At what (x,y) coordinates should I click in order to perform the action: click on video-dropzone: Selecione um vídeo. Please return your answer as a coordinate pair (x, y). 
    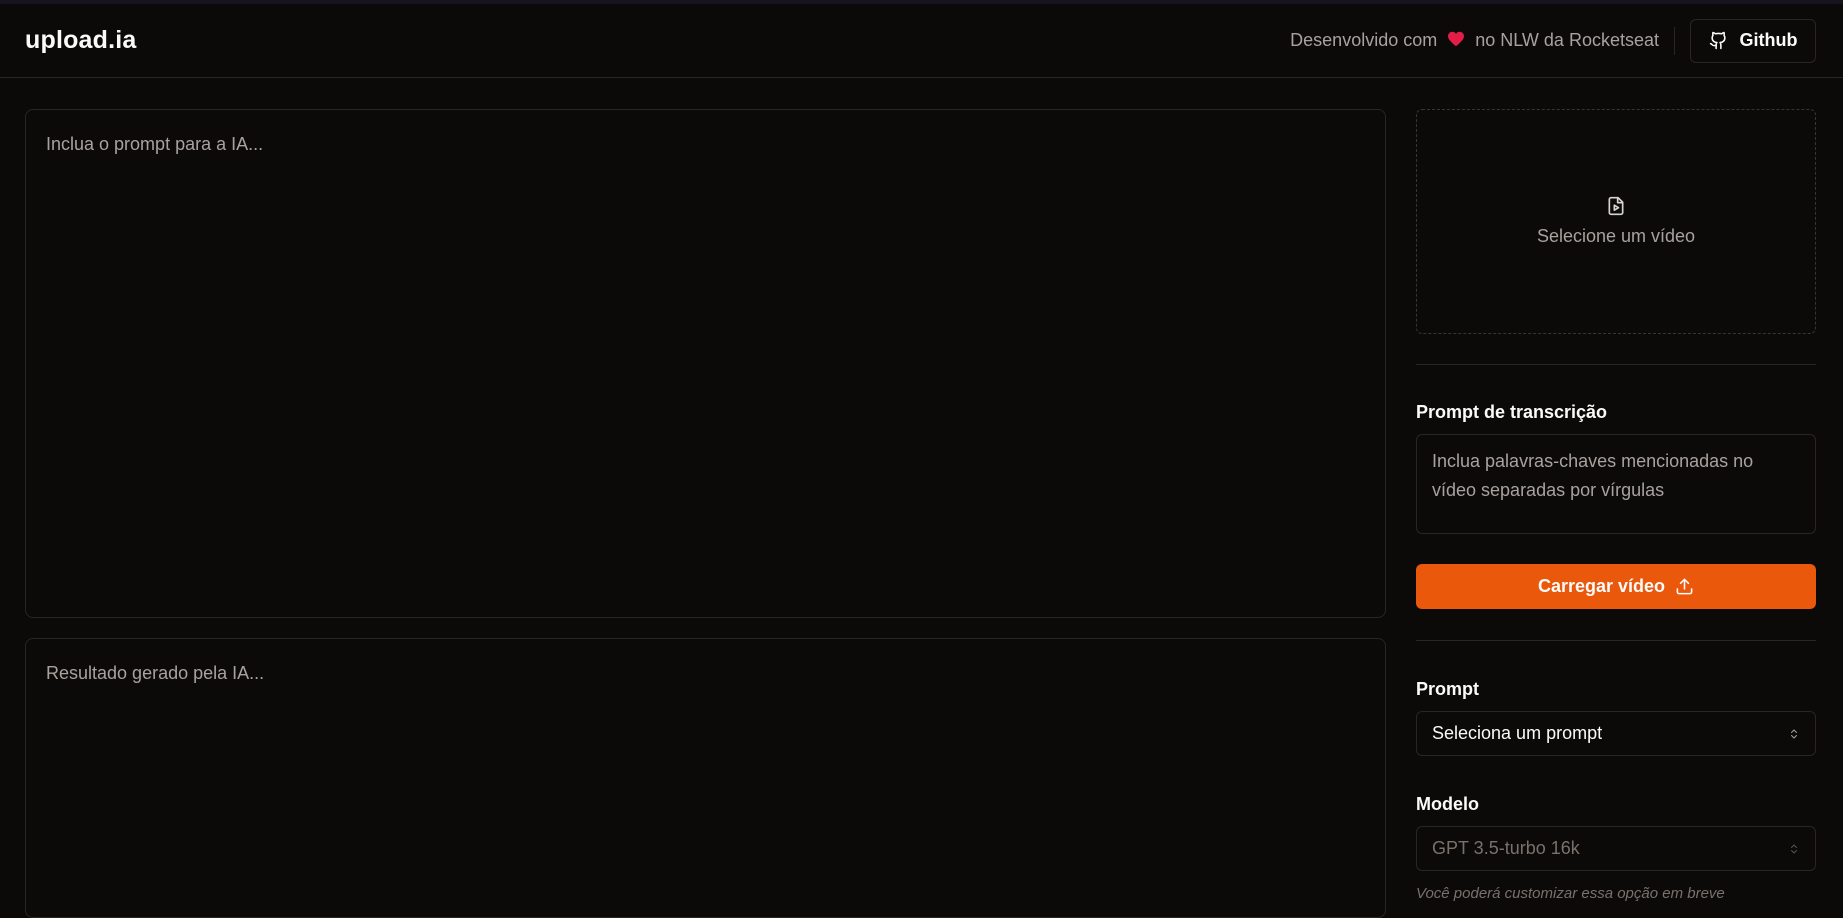
    Looking at the image, I should click on (1616, 221).